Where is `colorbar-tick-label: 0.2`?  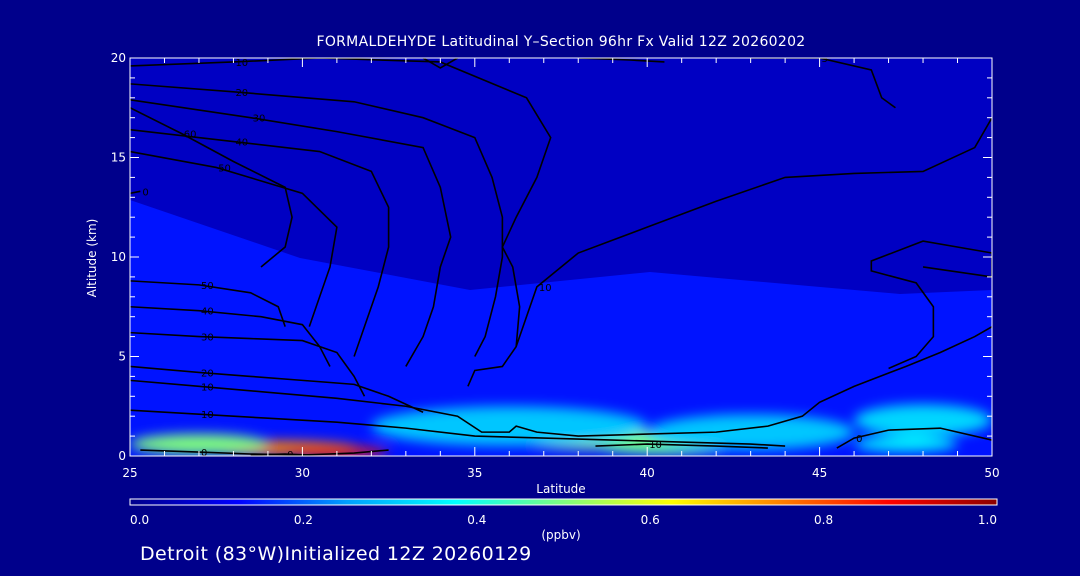 colorbar-tick-label: 0.2 is located at coordinates (303, 520).